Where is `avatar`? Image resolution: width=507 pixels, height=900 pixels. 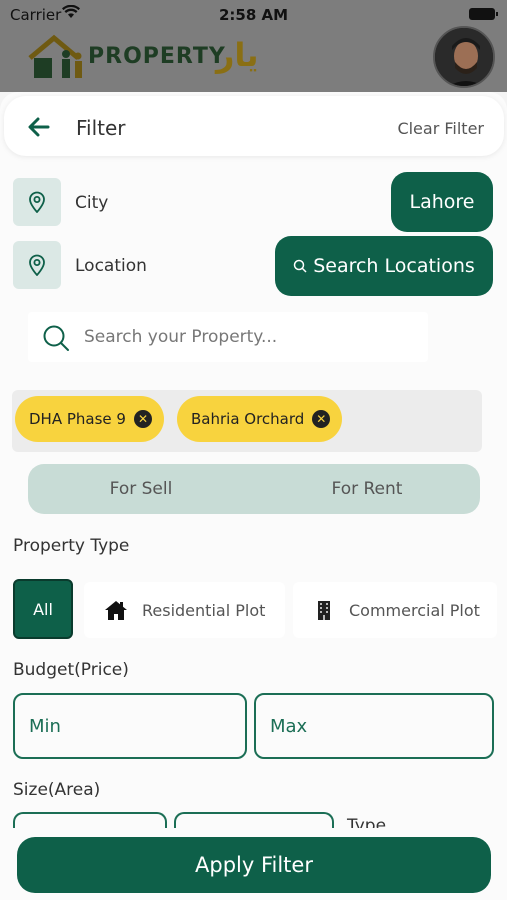
avatar is located at coordinates (464, 57).